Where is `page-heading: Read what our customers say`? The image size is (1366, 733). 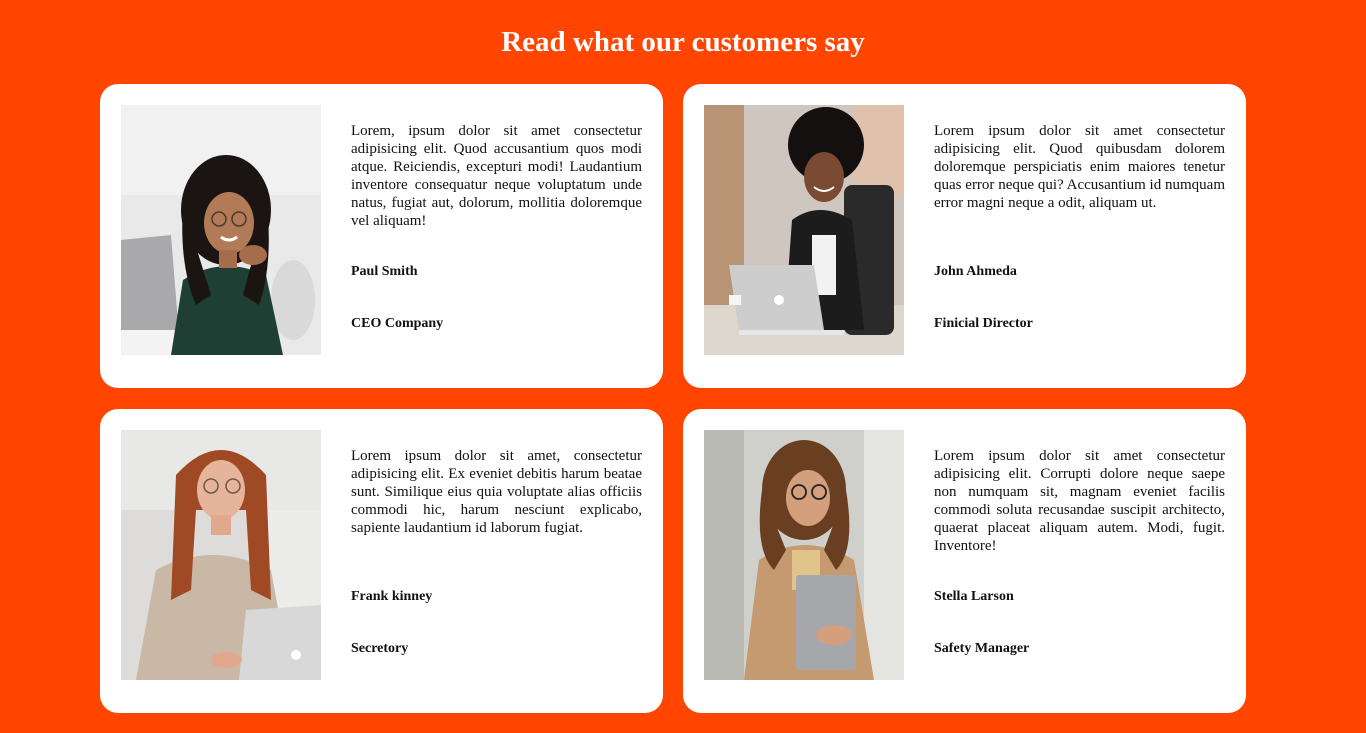
page-heading: Read what our customers say is located at coordinates (683, 42).